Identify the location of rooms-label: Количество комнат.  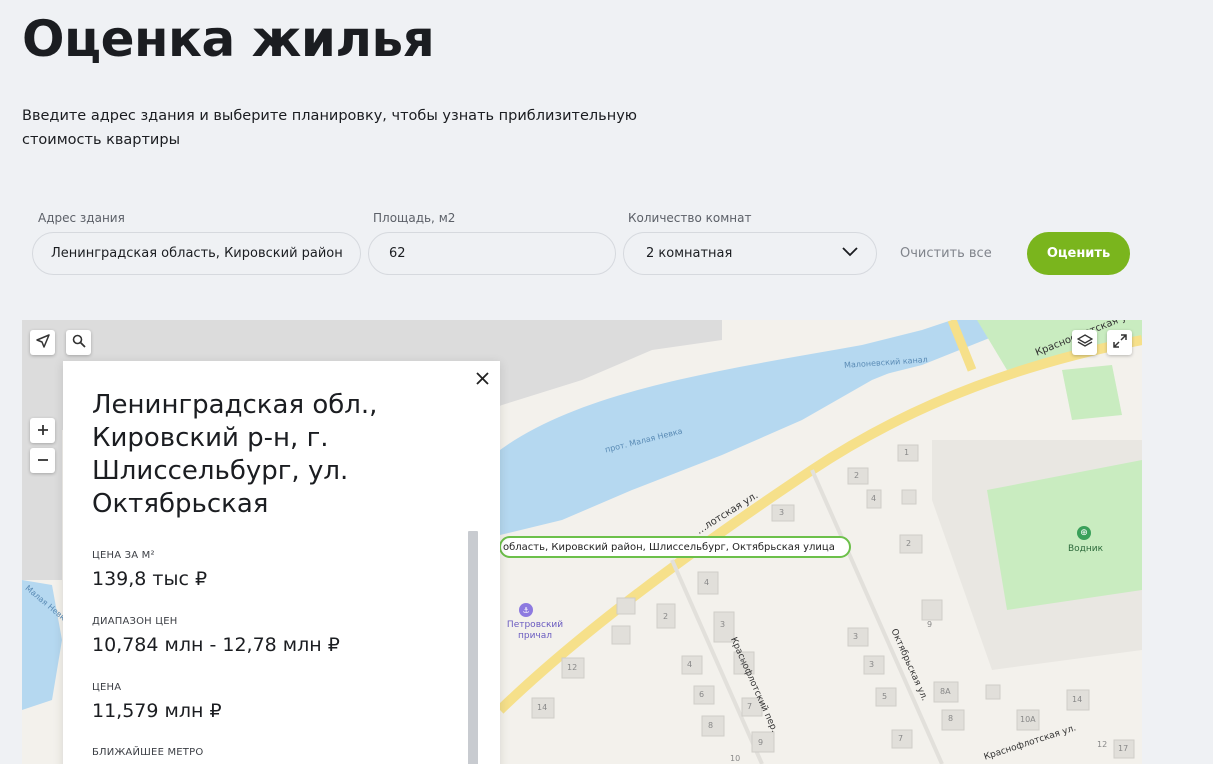
(690, 218).